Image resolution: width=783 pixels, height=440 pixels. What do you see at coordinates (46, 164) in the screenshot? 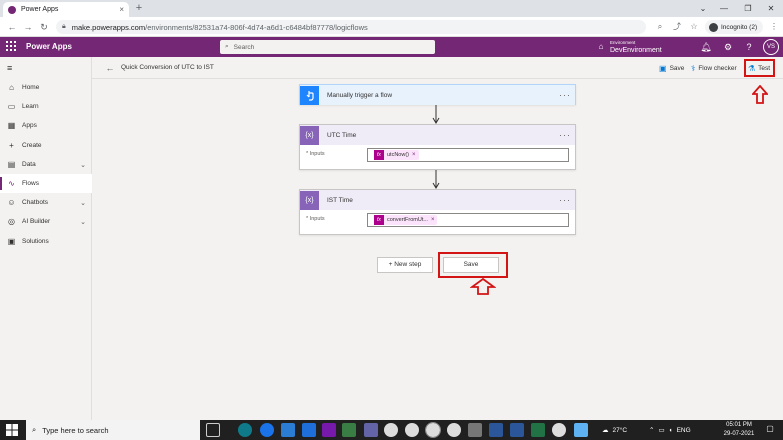
I see `nav-item-data: ▤ Data ⌄` at bounding box center [46, 164].